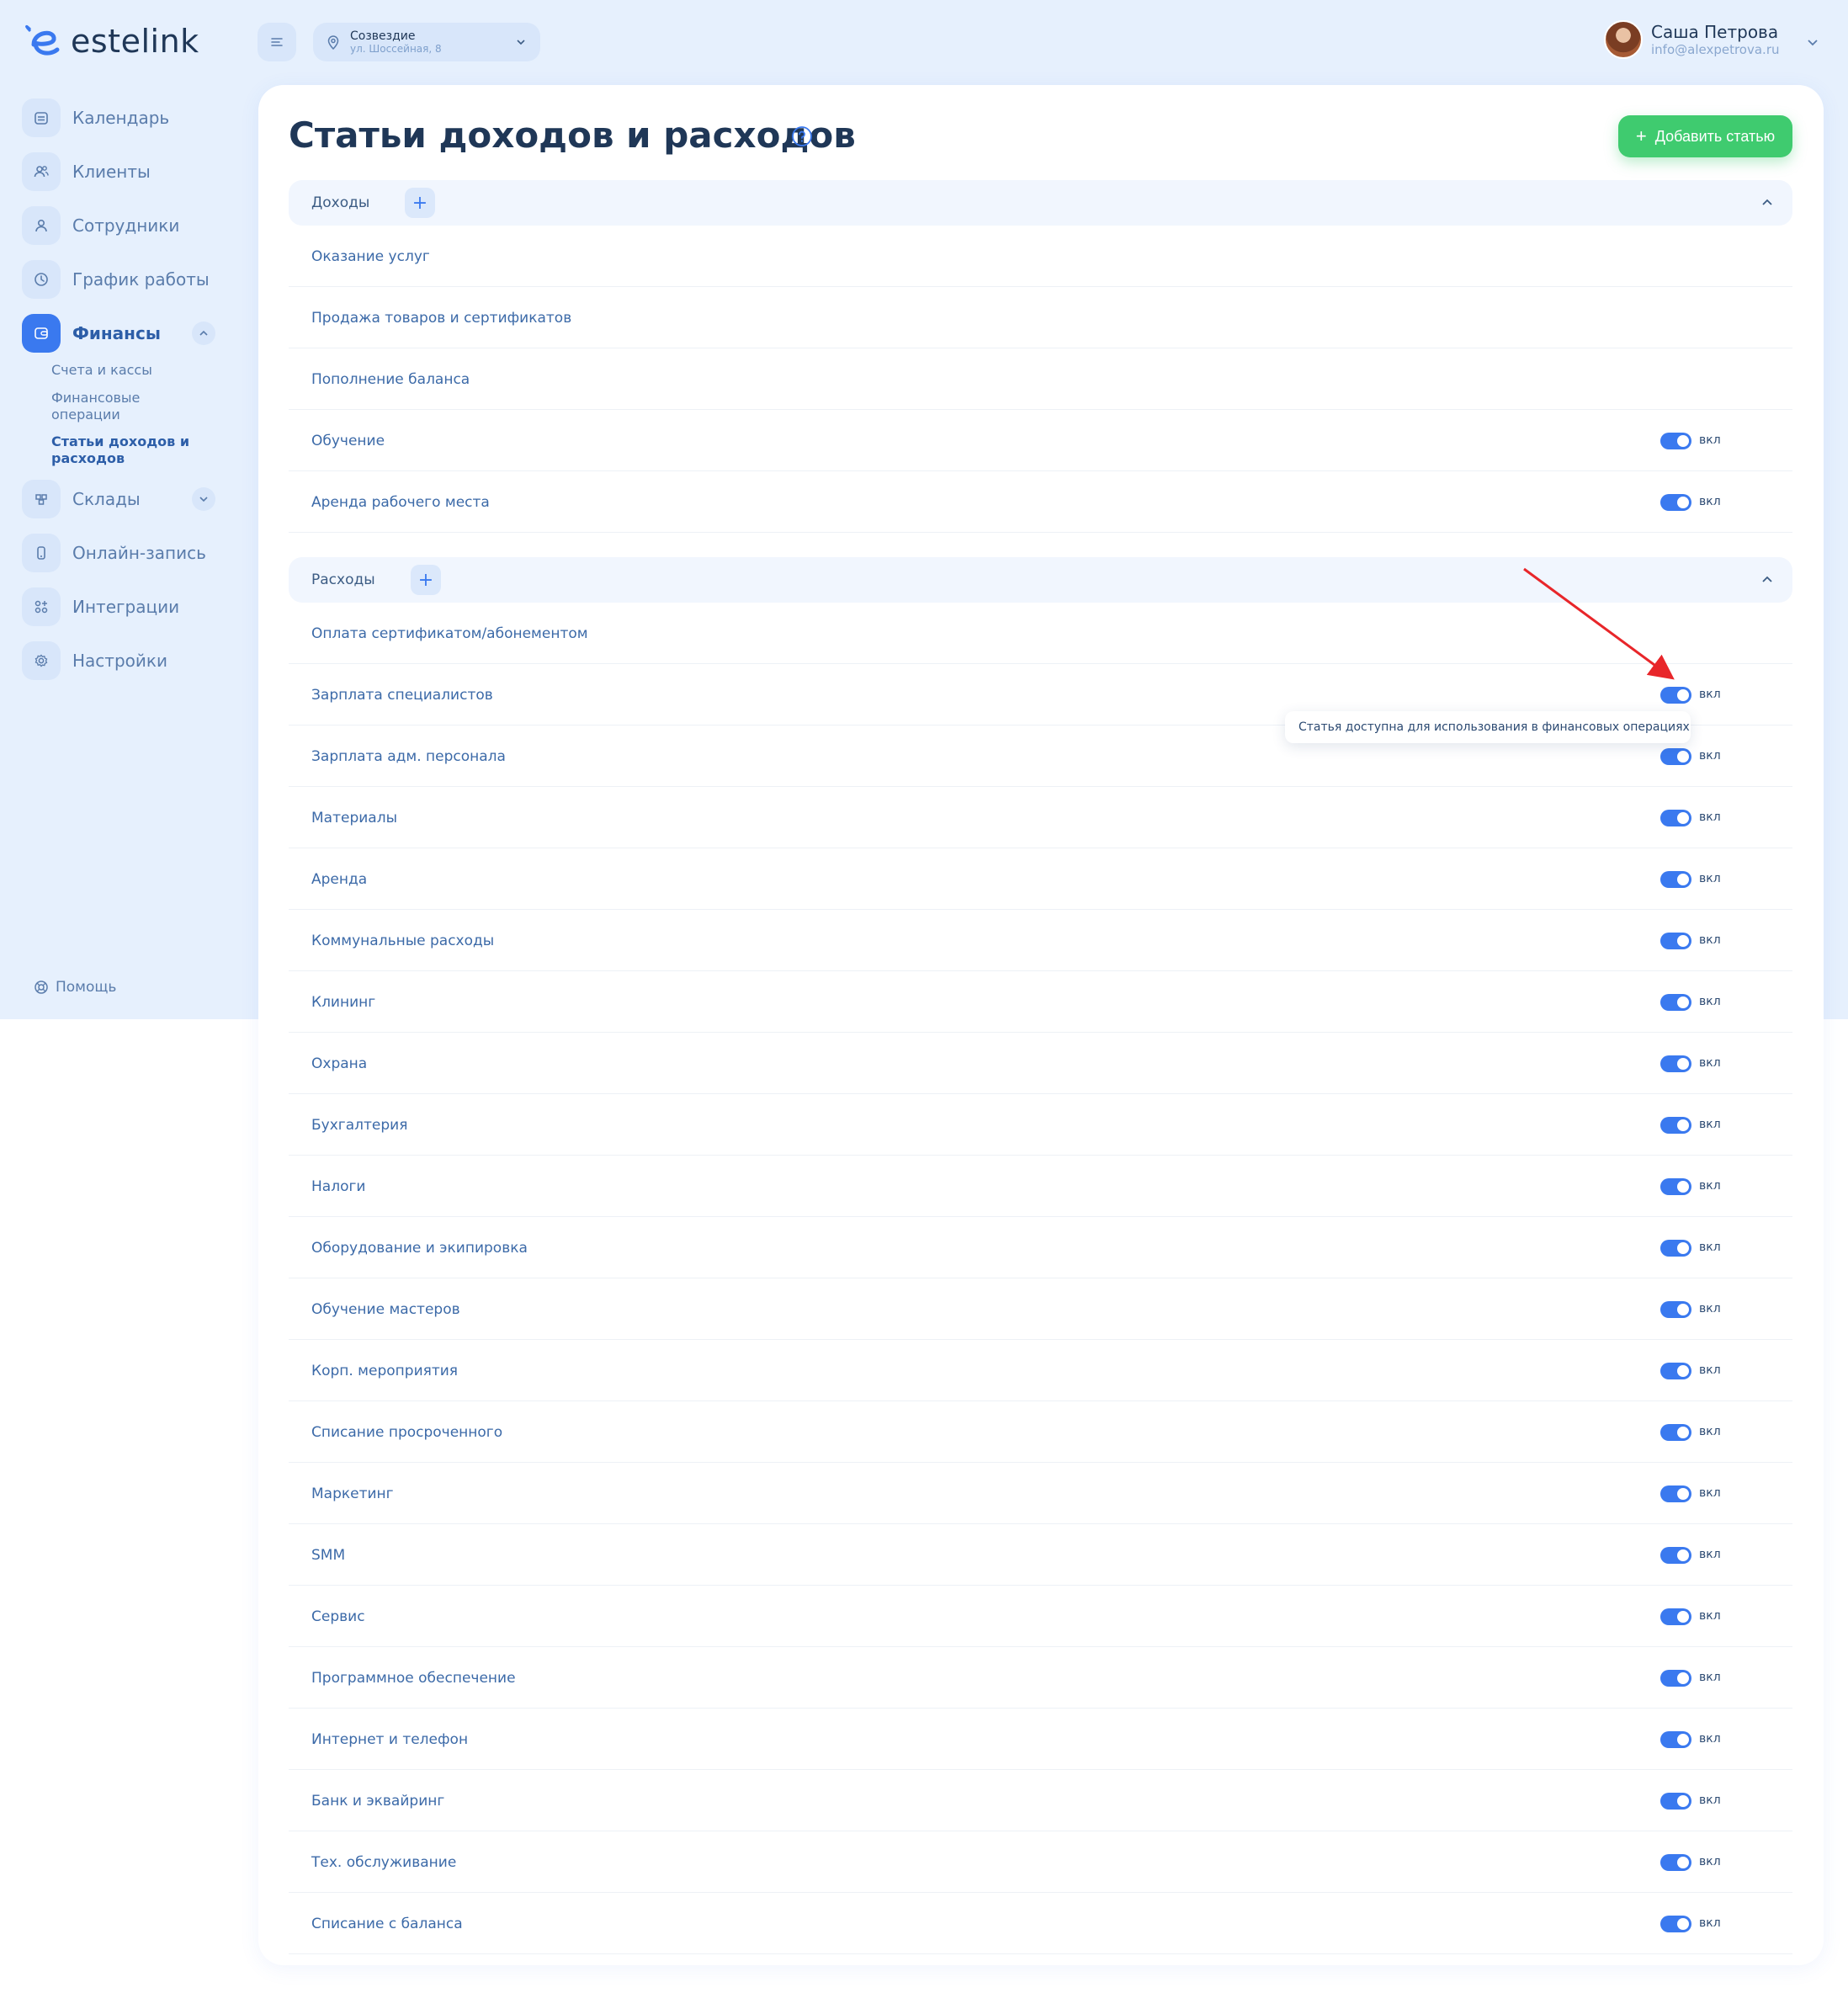 The height and width of the screenshot is (1993, 1848). Describe the element at coordinates (572, 135) in the screenshot. I see `page-title: Статьи доходов и расходов` at that location.